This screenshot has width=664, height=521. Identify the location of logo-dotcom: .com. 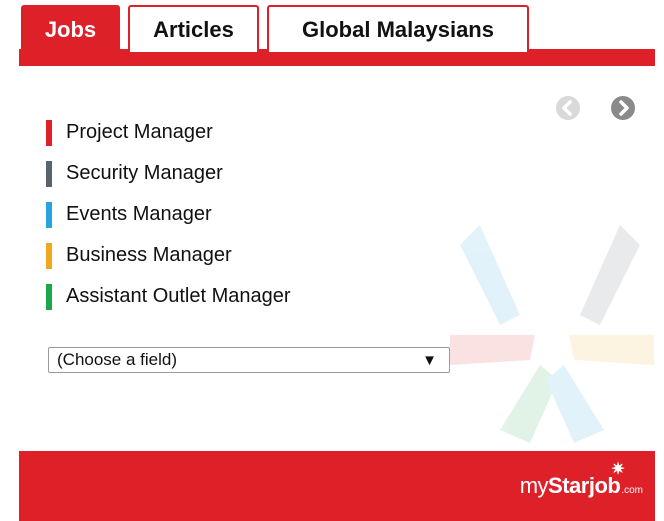
(632, 490).